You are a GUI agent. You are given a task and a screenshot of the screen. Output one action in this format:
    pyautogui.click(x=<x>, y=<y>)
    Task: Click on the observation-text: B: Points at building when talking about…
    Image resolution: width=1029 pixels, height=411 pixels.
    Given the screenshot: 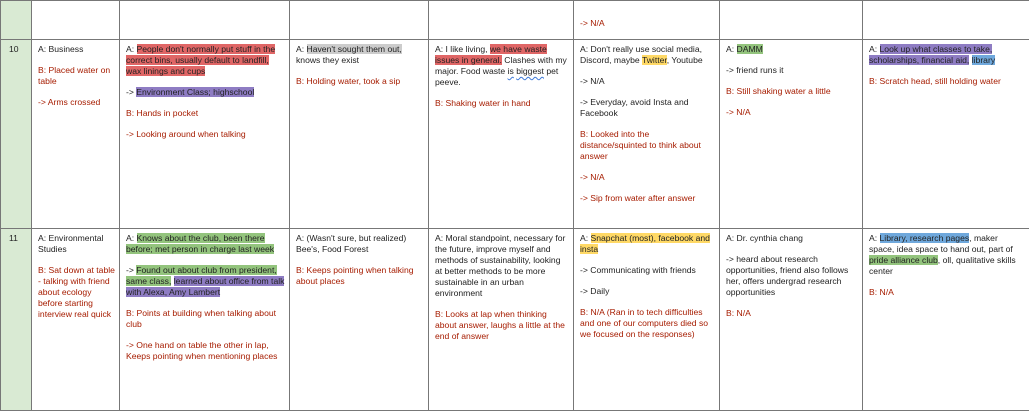 What is the action you would take?
    pyautogui.click(x=205, y=319)
    